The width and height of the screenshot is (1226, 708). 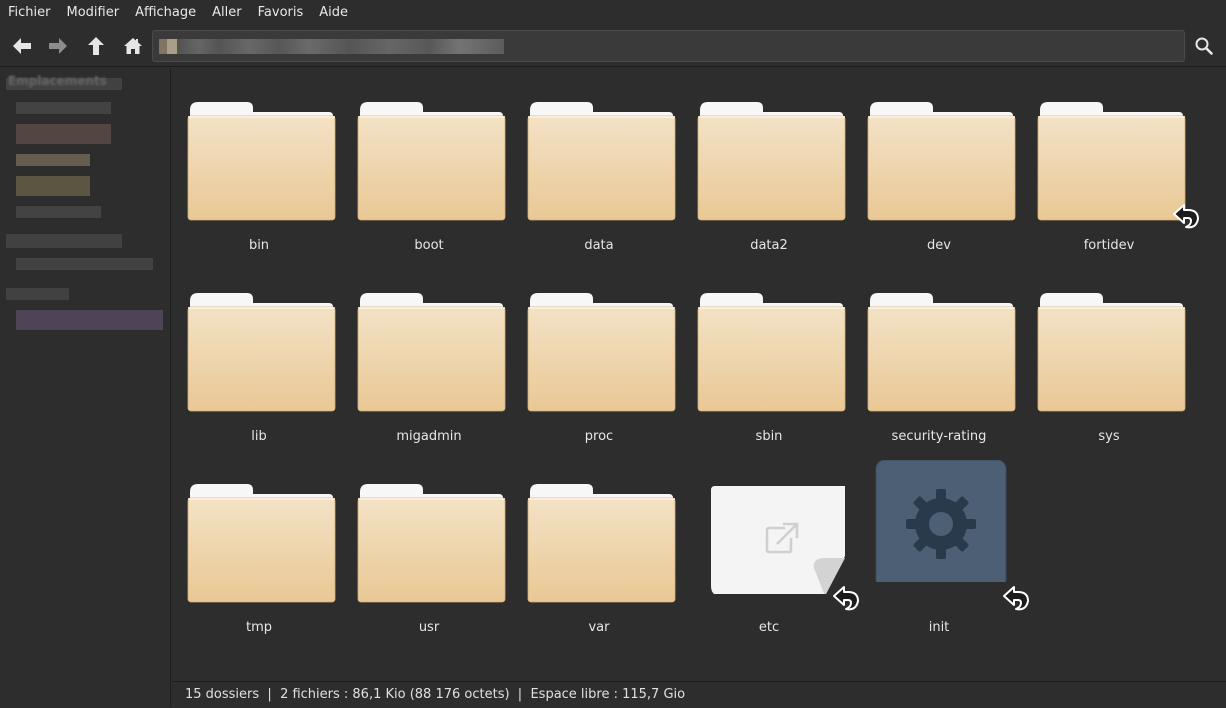 I want to click on executable-icon-wrap, so click(x=941, y=524).